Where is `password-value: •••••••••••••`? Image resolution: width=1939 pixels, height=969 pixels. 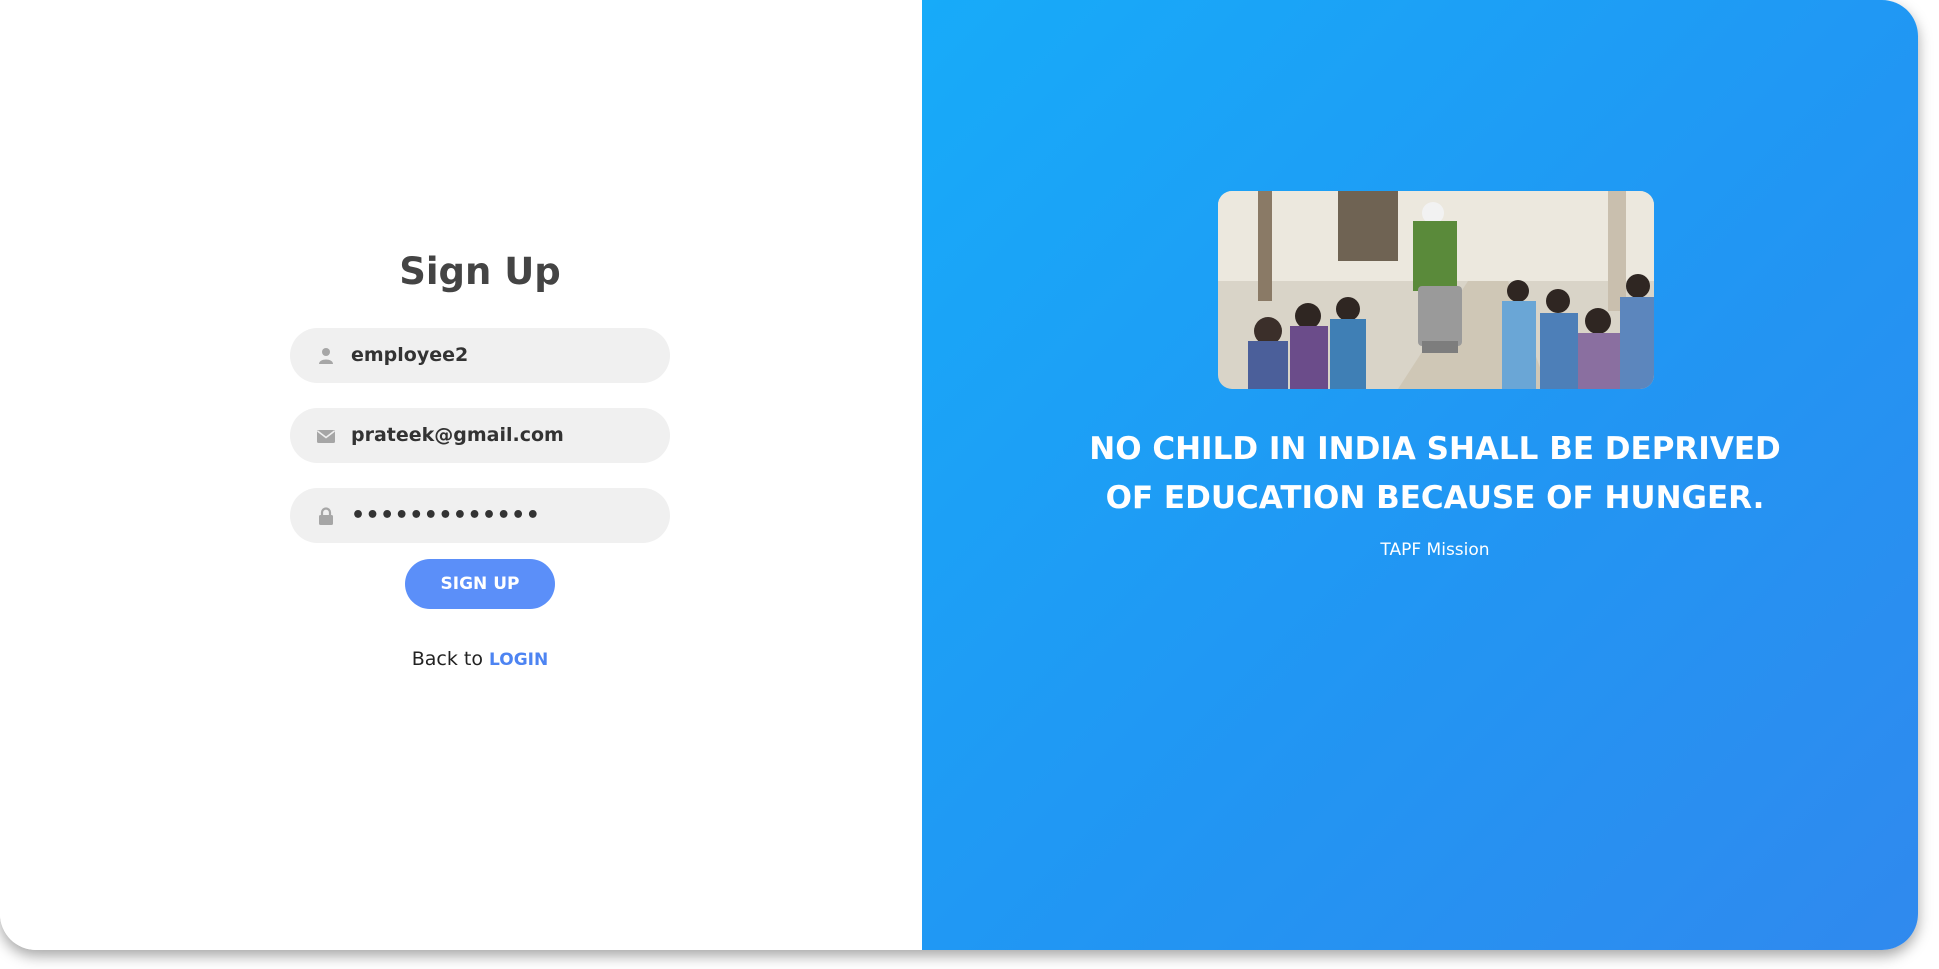 password-value: ••••••••••••• is located at coordinates (445, 515).